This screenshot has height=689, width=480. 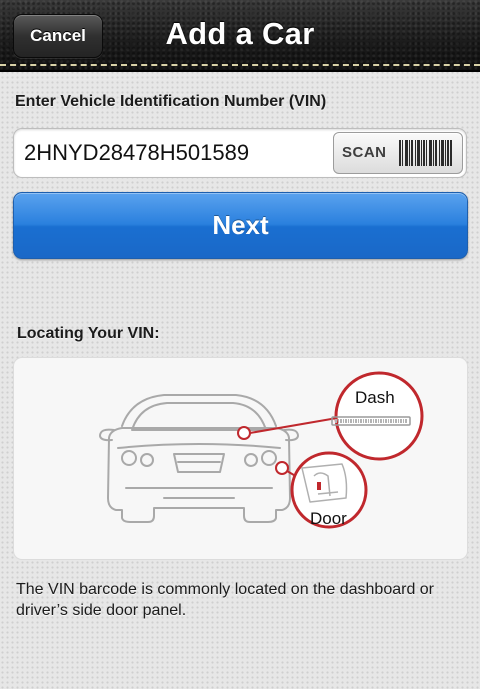 I want to click on page-title: Add a Car, so click(x=240, y=33).